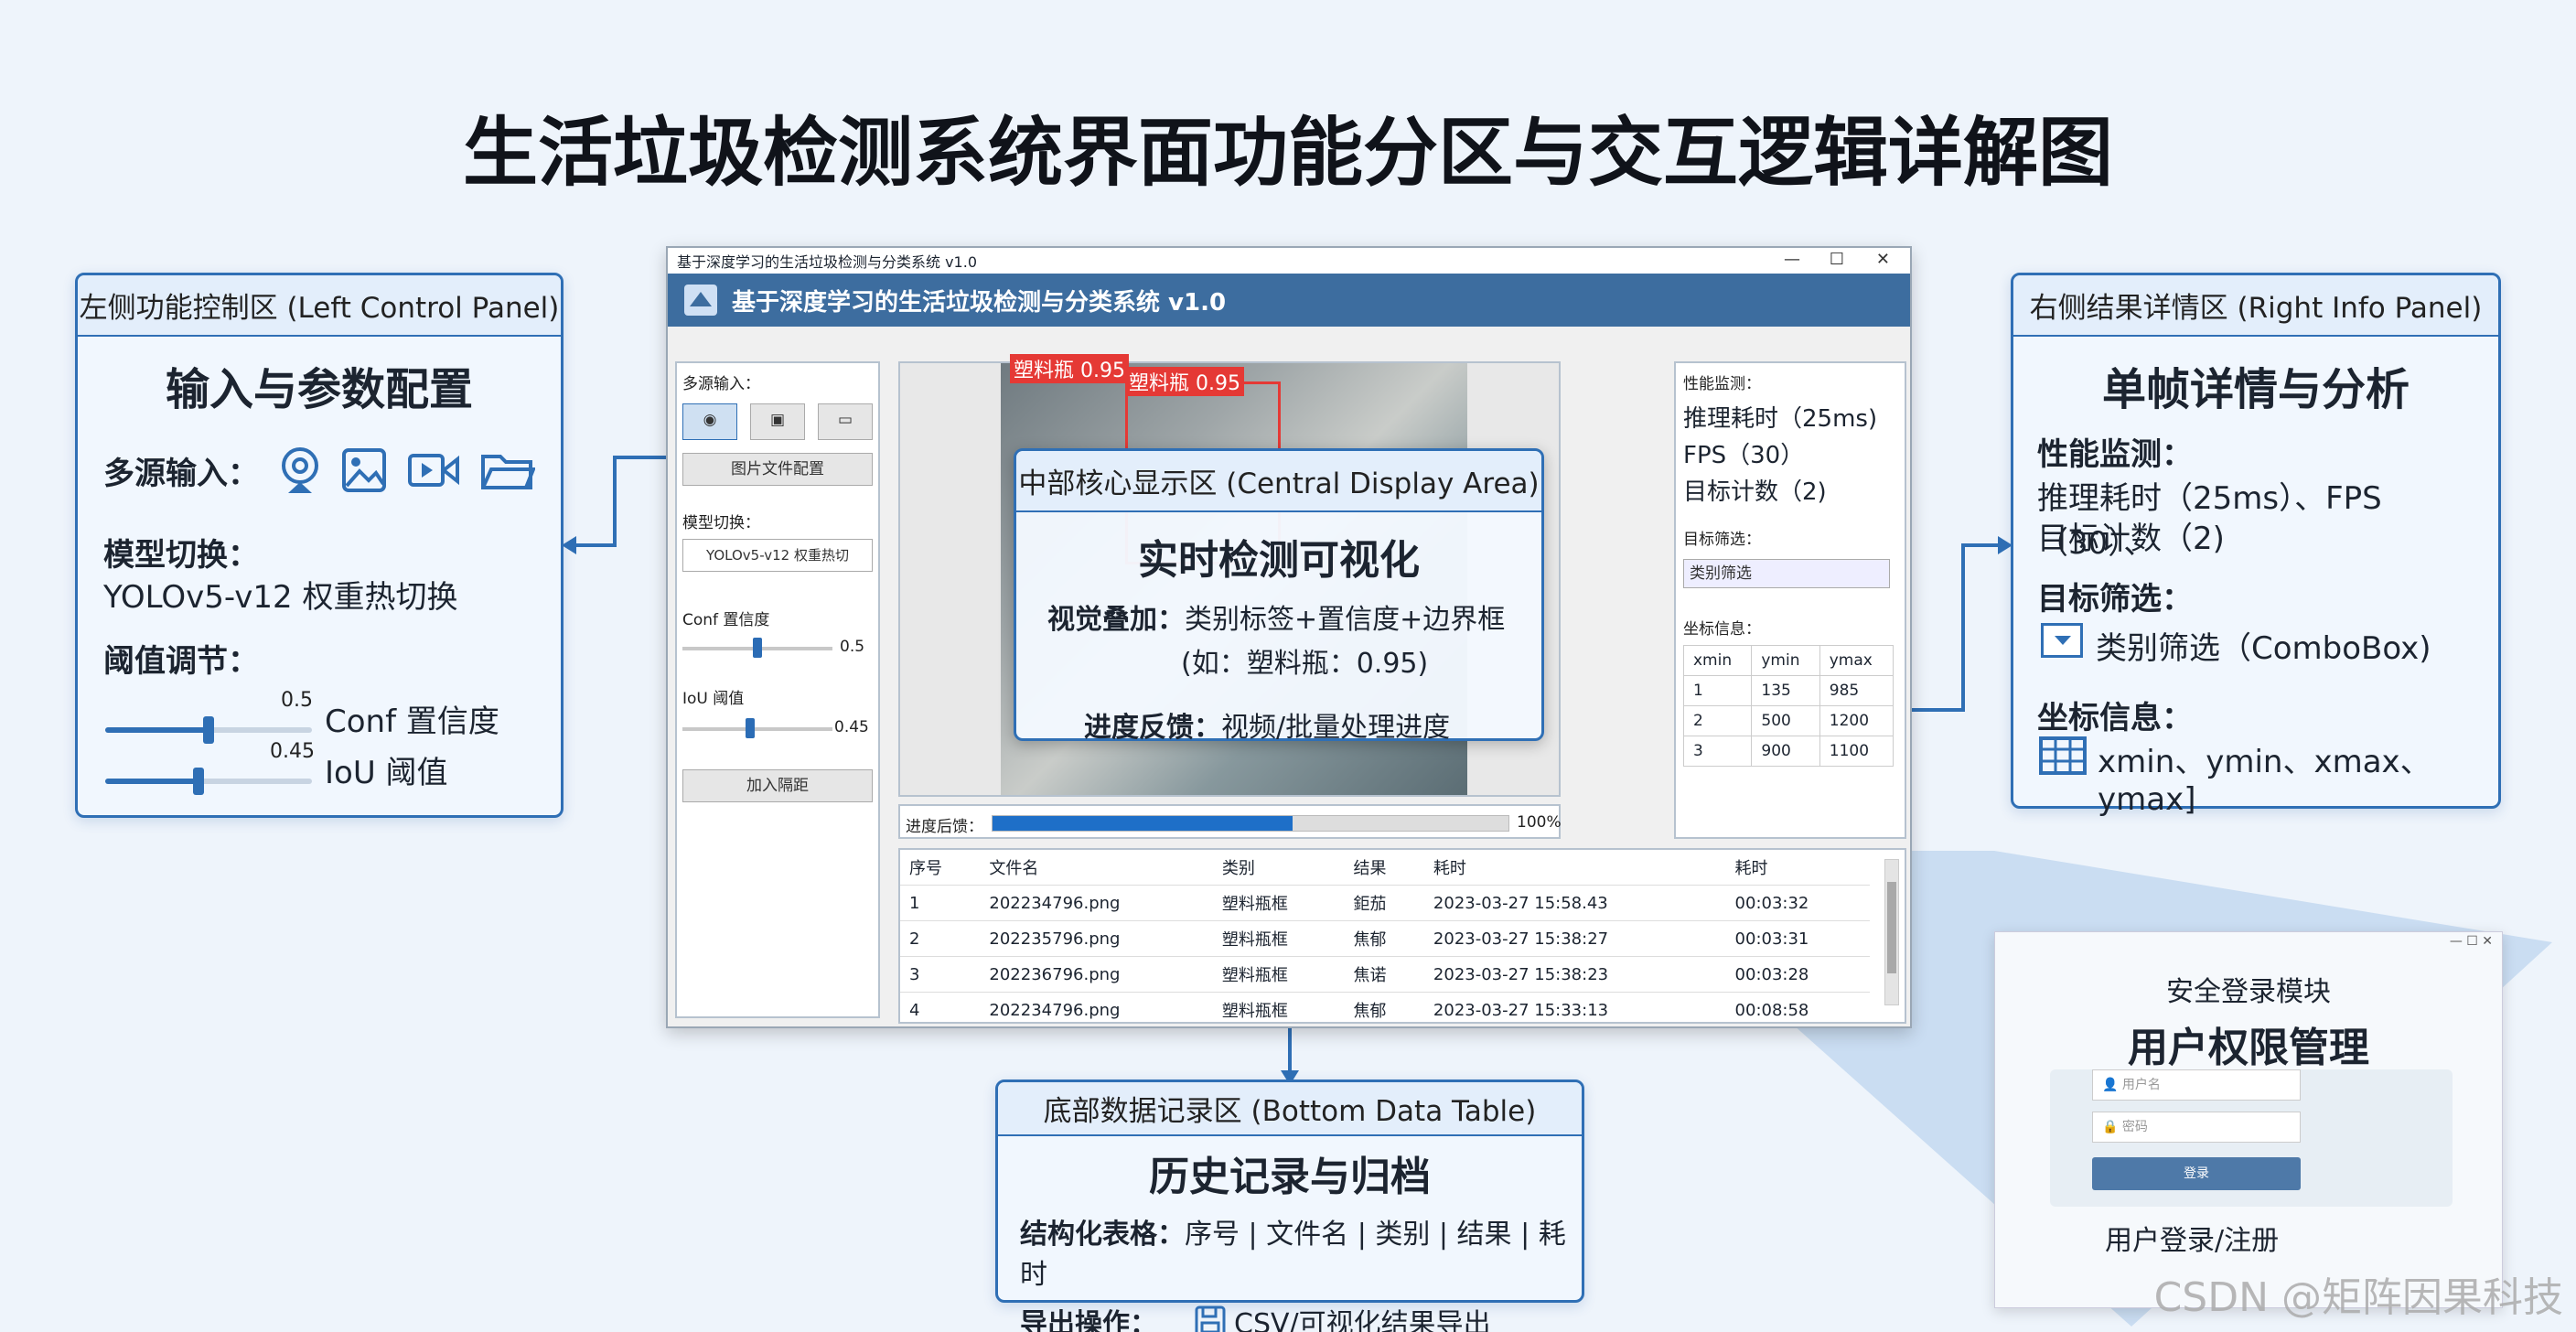  I want to click on multisource-label: 多源输入：, so click(181, 473).